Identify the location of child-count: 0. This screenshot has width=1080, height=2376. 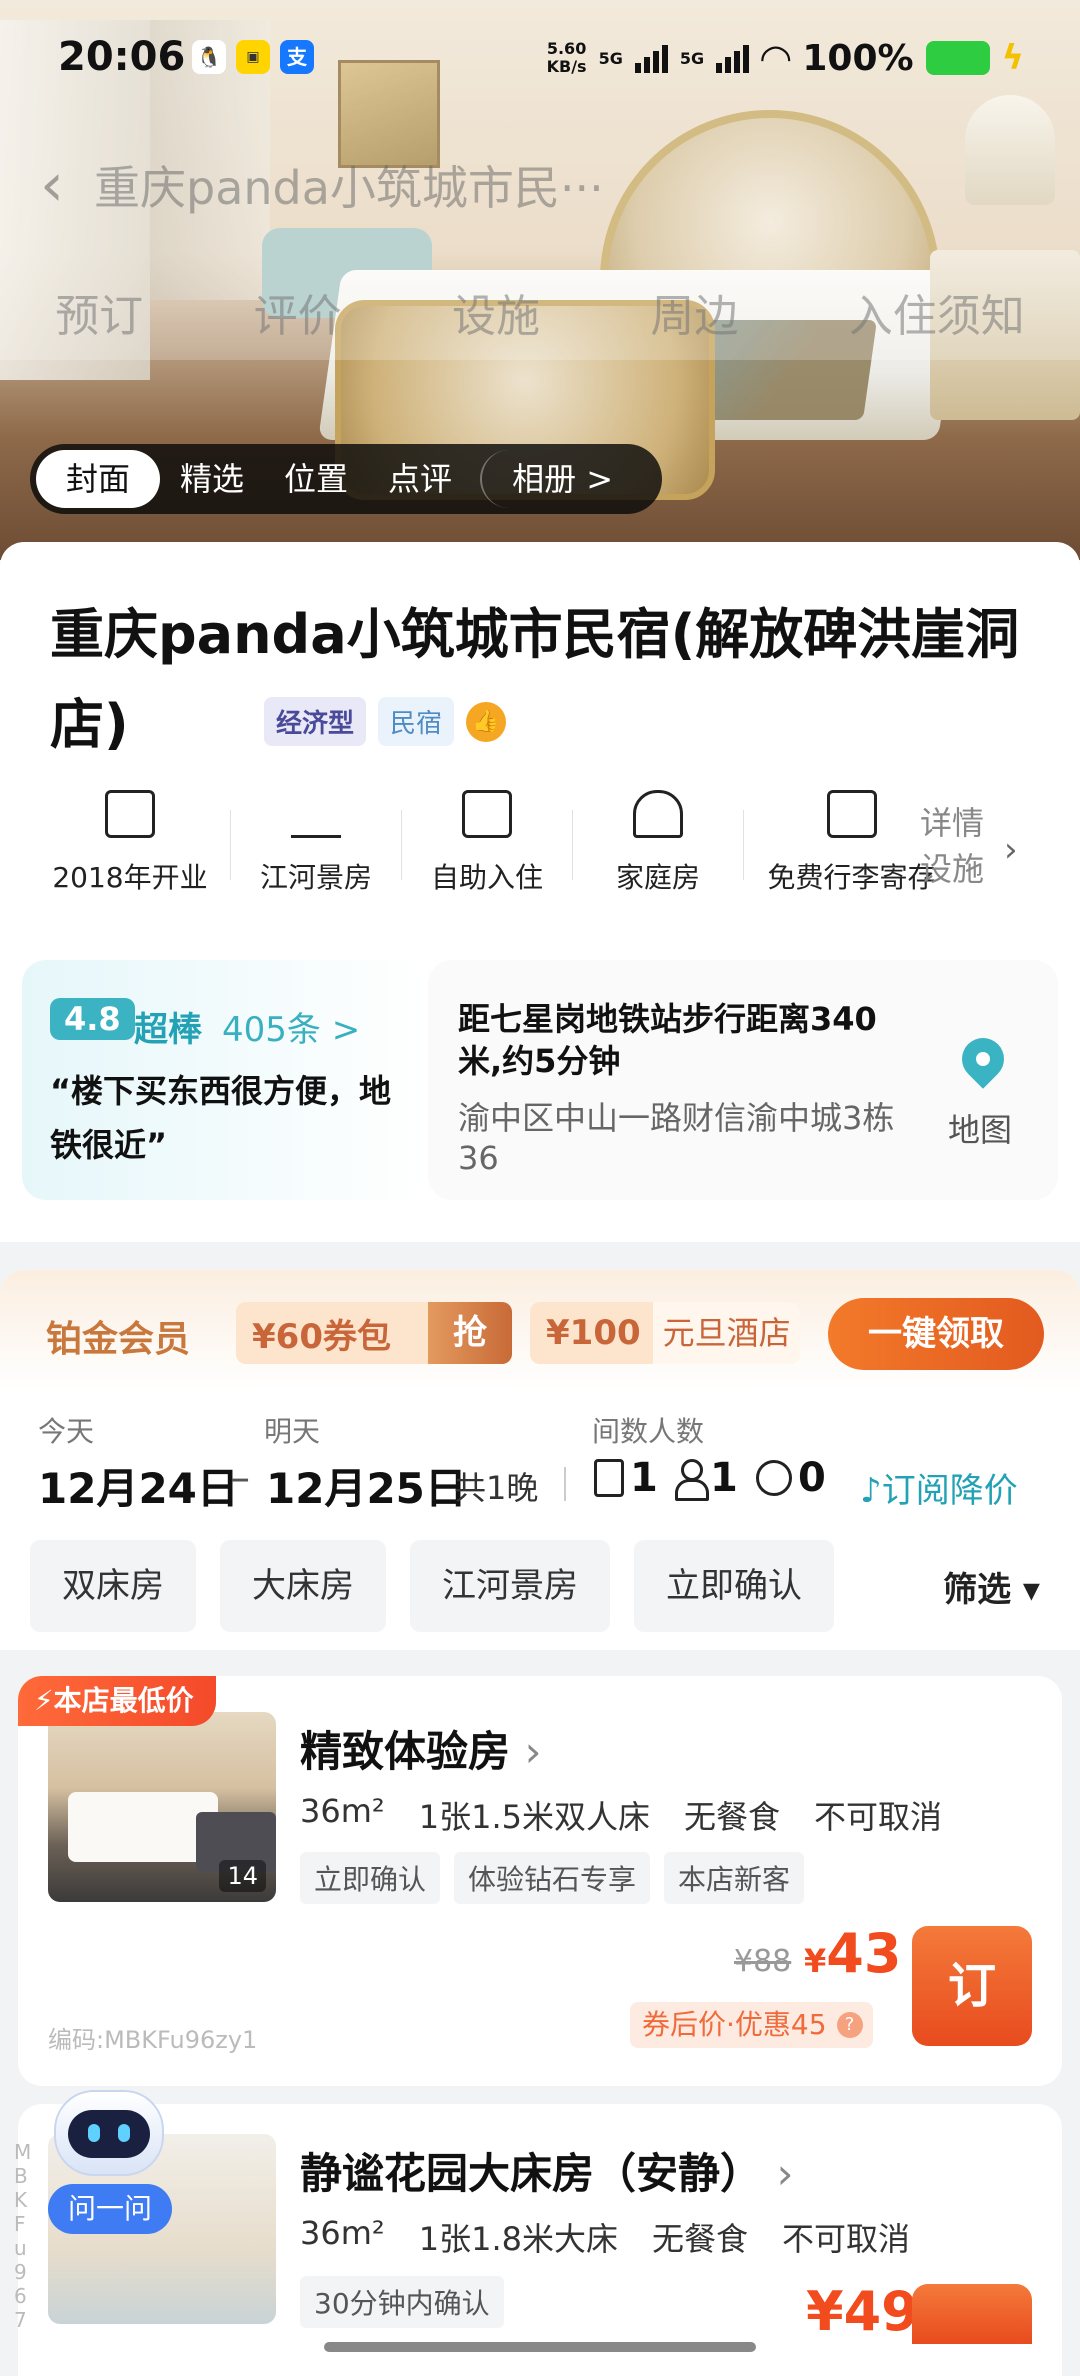
(791, 1478).